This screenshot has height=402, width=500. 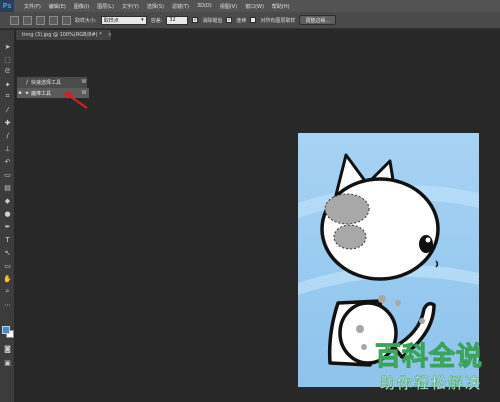 I want to click on add-selection-icon, so click(x=40, y=20).